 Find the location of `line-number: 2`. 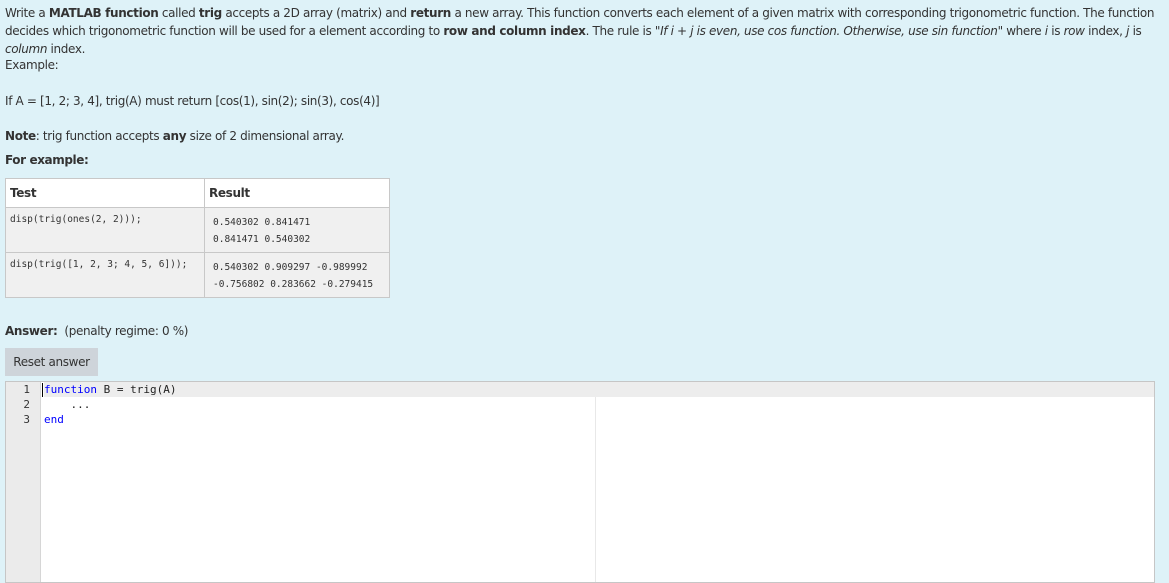

line-number: 2 is located at coordinates (26, 404).